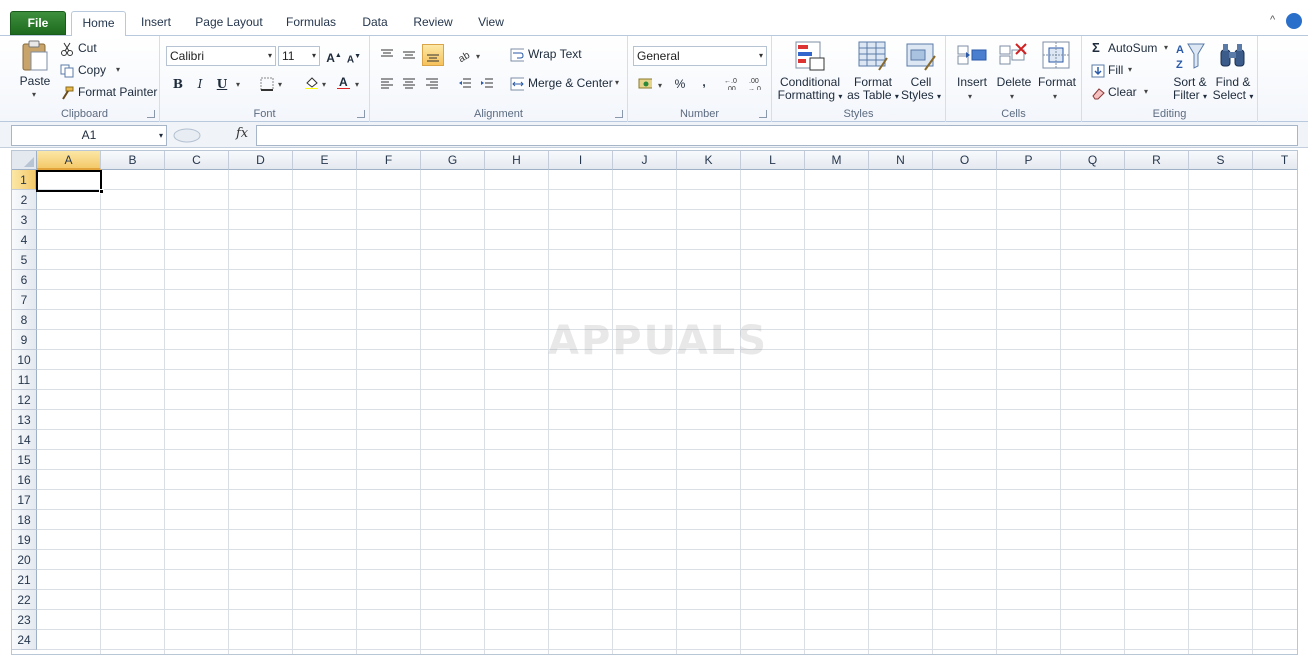 This screenshot has height=667, width=1308. I want to click on cut-button: Cut, so click(88, 49).